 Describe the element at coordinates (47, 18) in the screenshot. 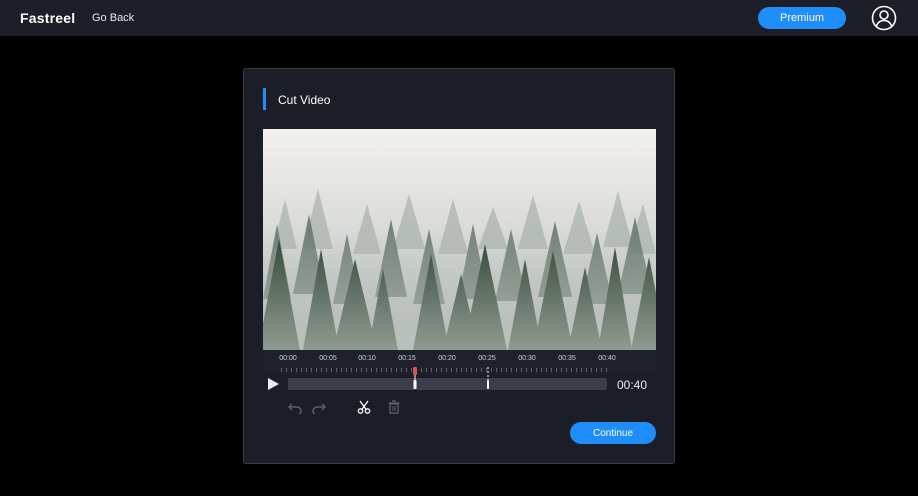

I see `app-logo: Fastreel` at that location.